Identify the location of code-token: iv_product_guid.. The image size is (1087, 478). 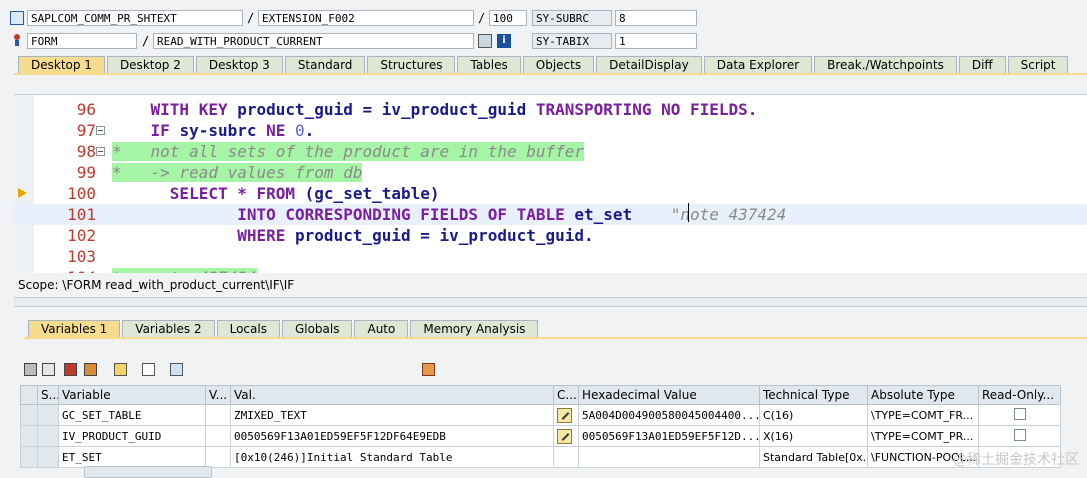
(516, 235).